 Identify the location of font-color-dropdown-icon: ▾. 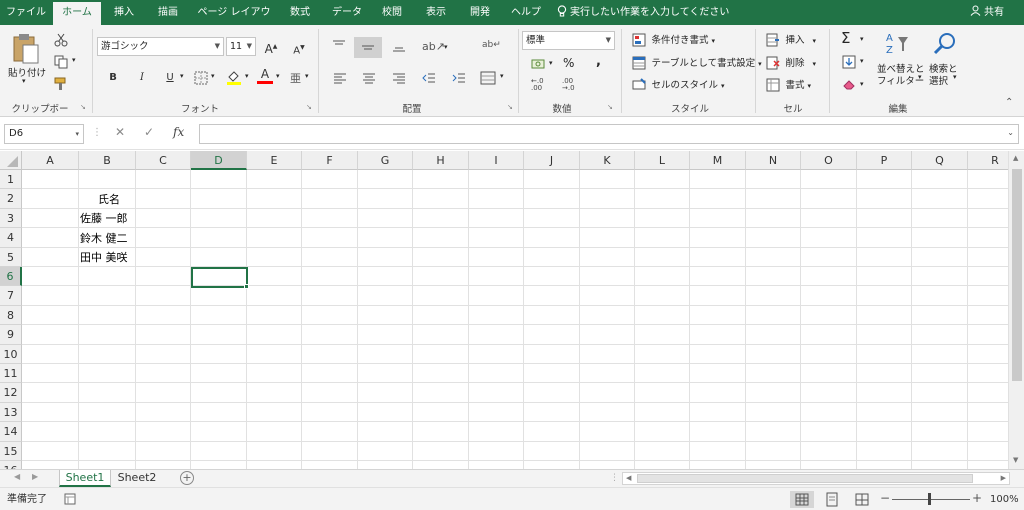
(278, 76).